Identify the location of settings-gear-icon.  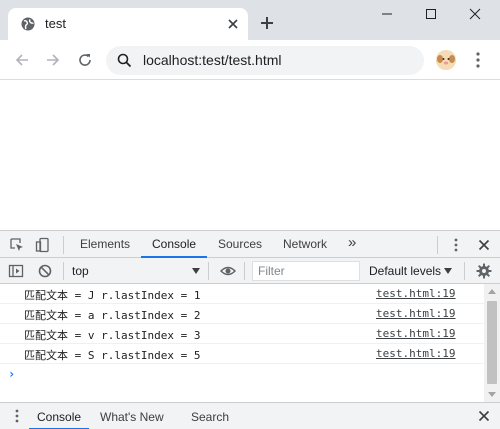
(484, 271).